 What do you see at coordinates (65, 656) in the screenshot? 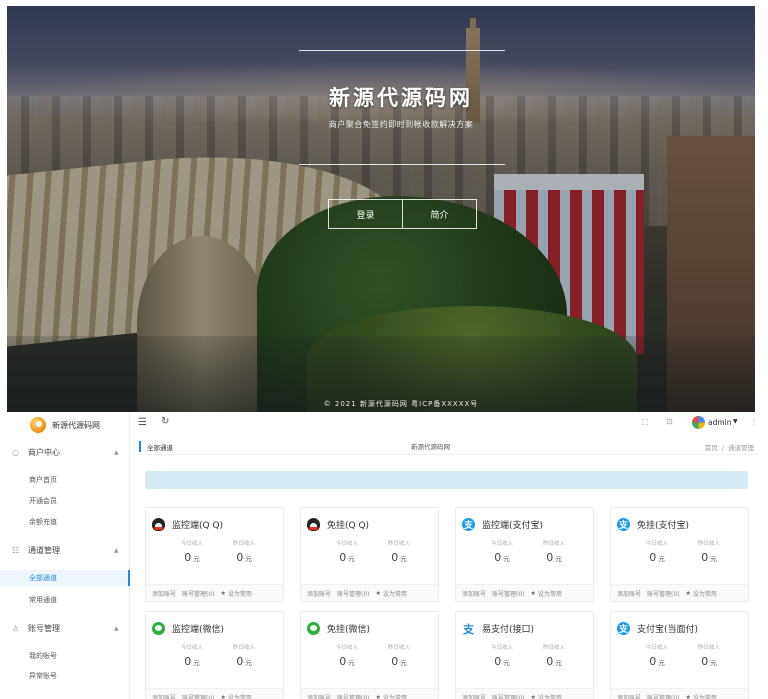
I see `sidebar-item-my-accounts: 我的账号` at bounding box center [65, 656].